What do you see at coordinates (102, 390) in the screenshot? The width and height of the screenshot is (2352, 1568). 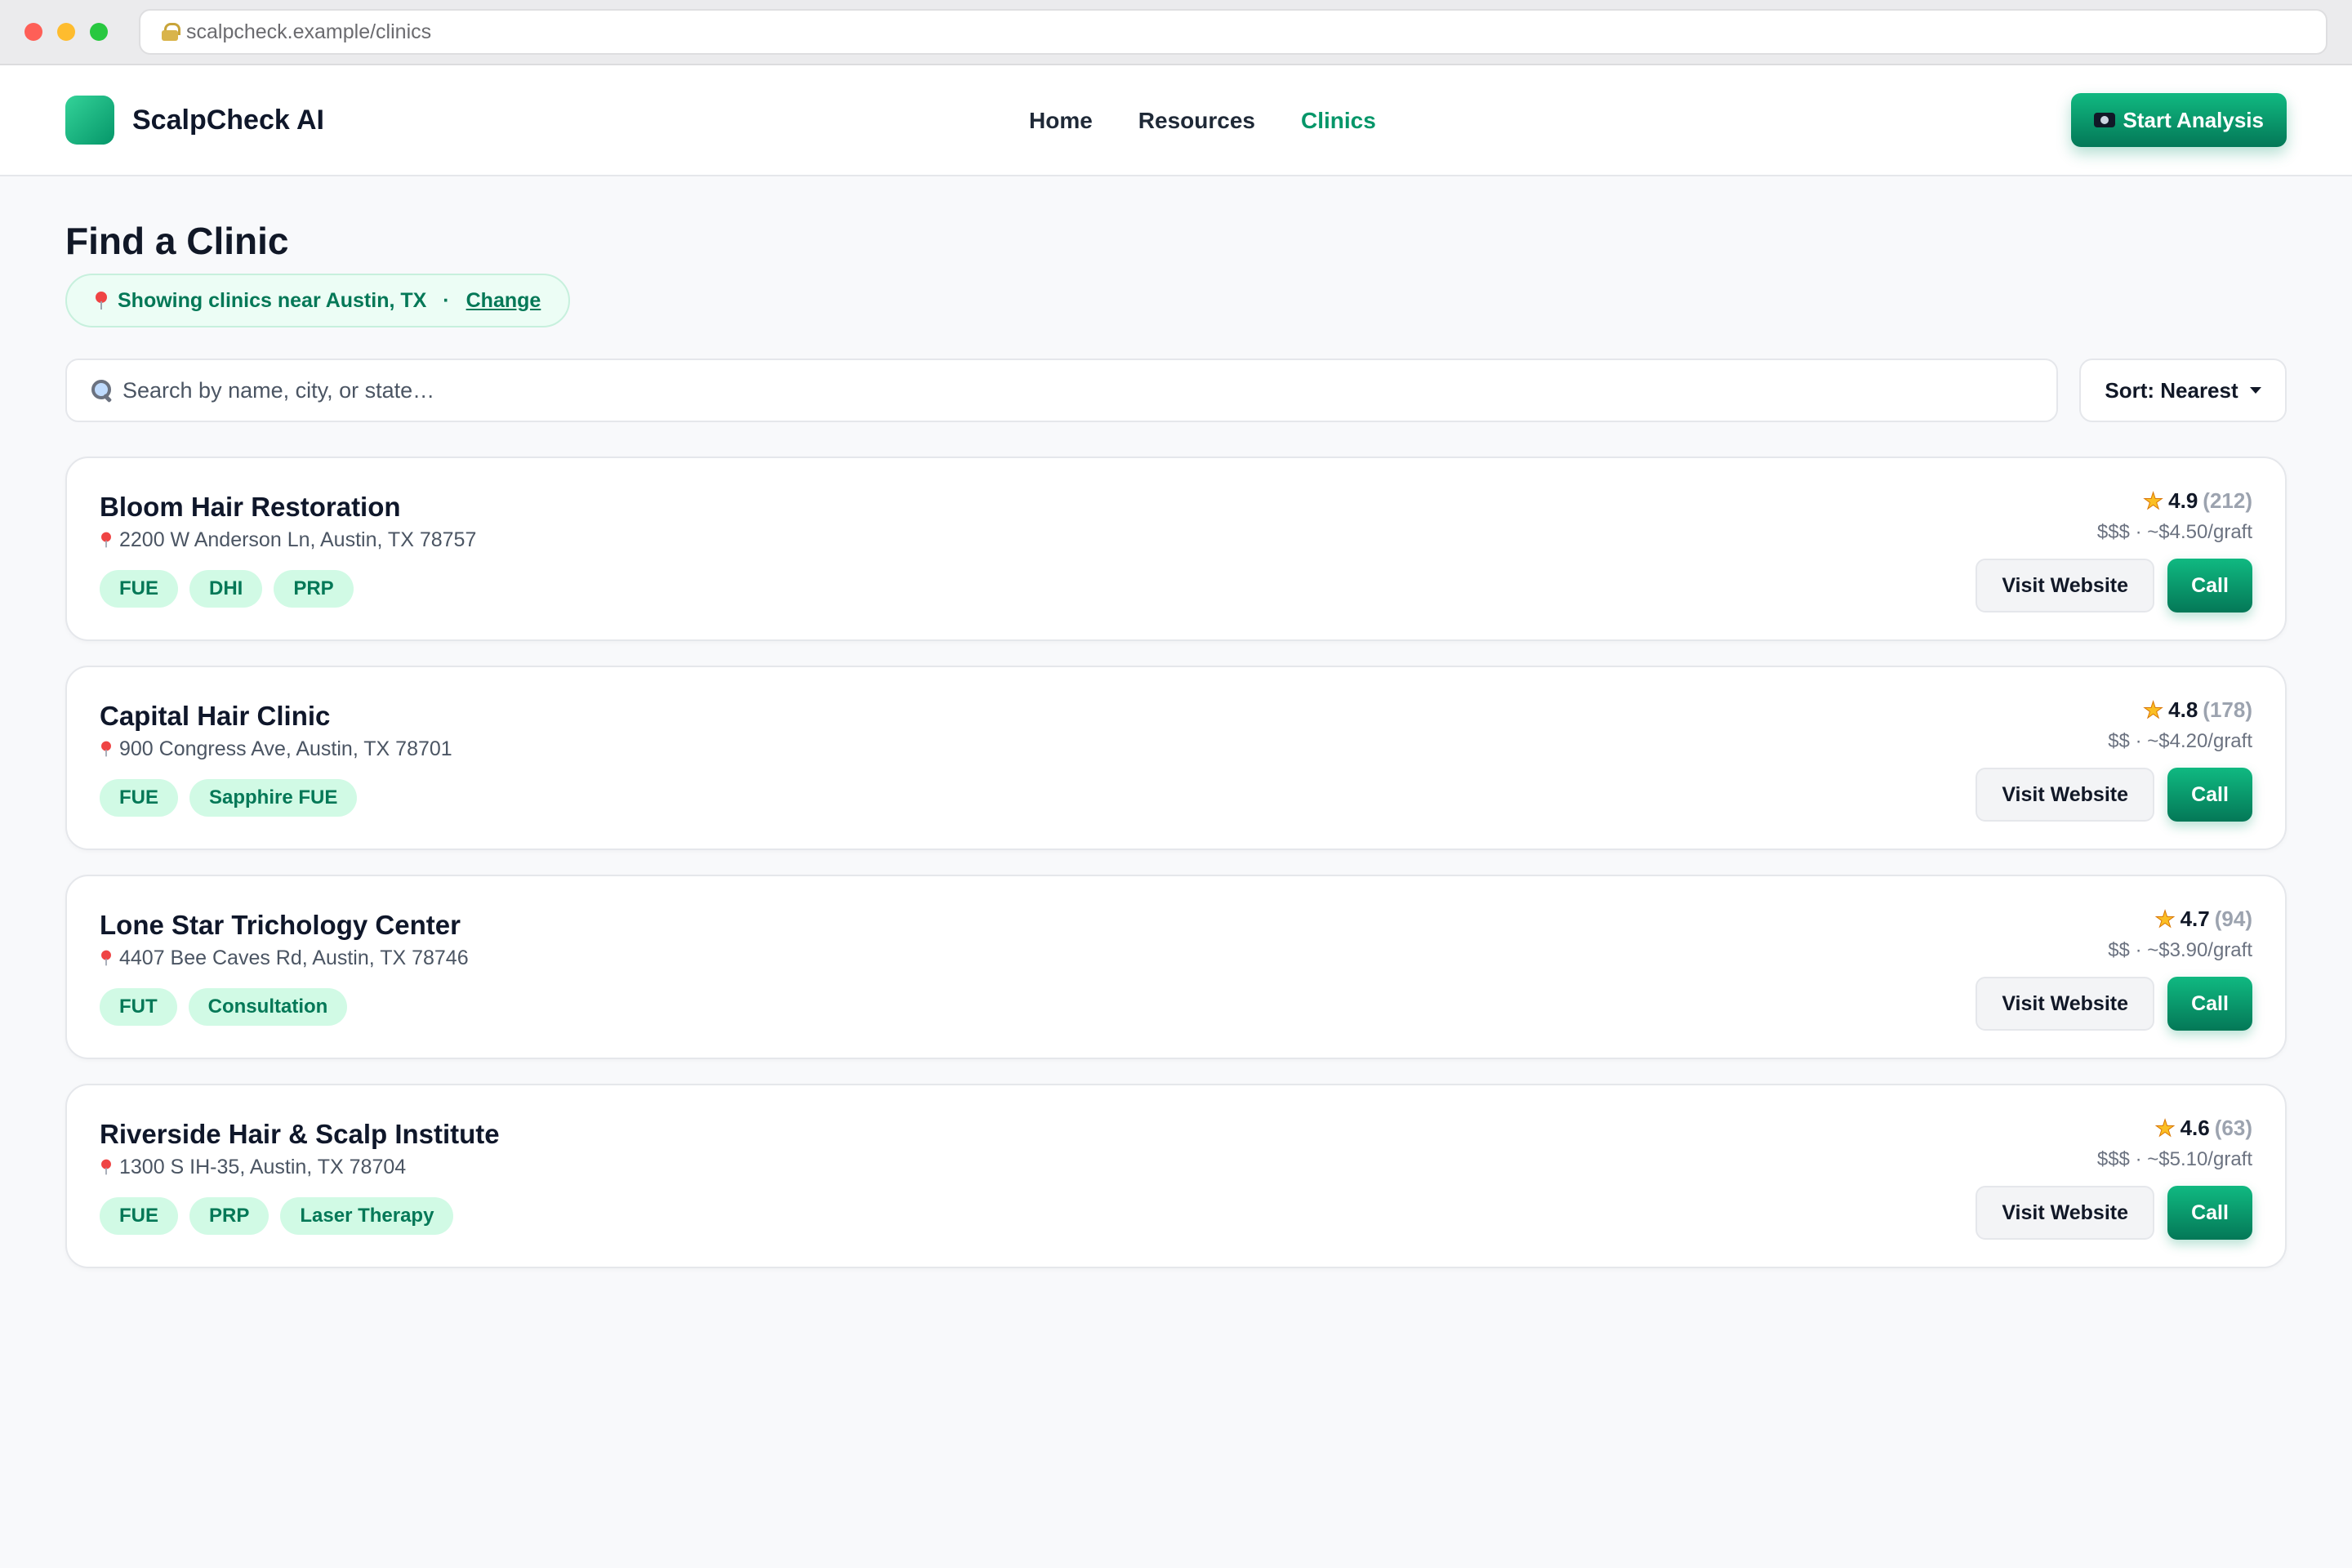 I see `search-icon` at bounding box center [102, 390].